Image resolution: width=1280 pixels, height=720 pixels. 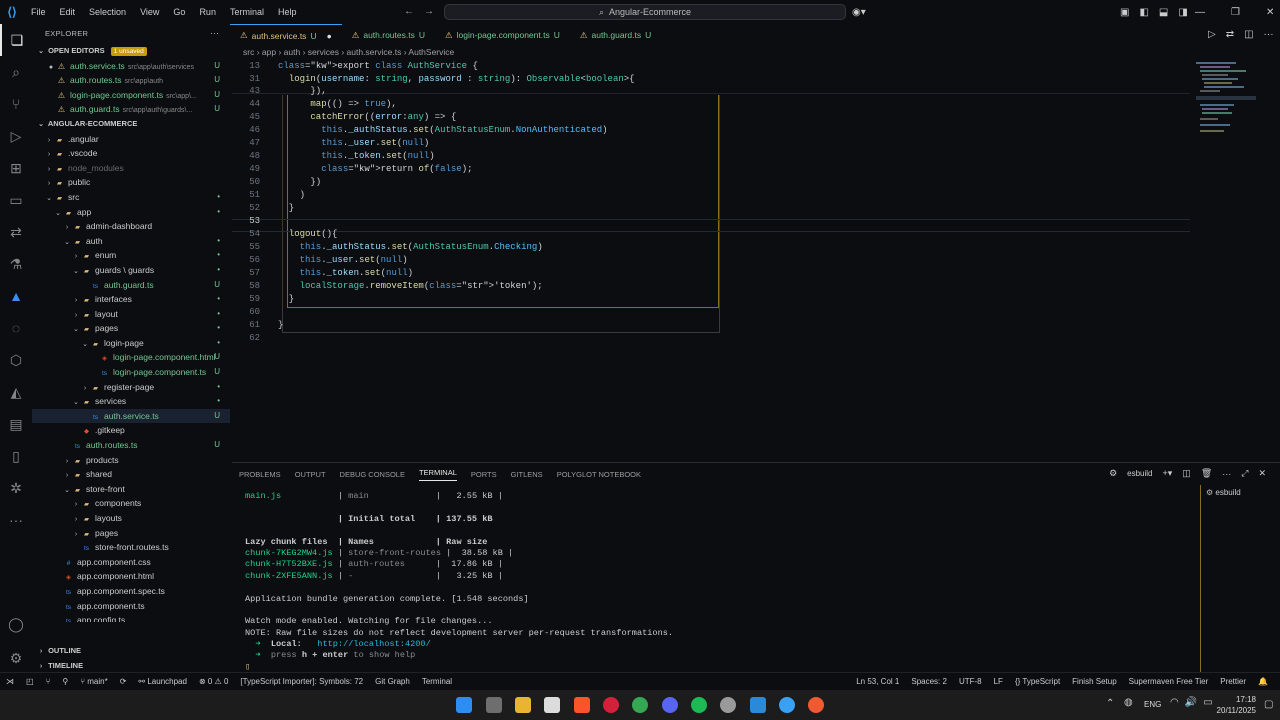 What do you see at coordinates (10, 681) in the screenshot?
I see `remote-icon: ⋊` at bounding box center [10, 681].